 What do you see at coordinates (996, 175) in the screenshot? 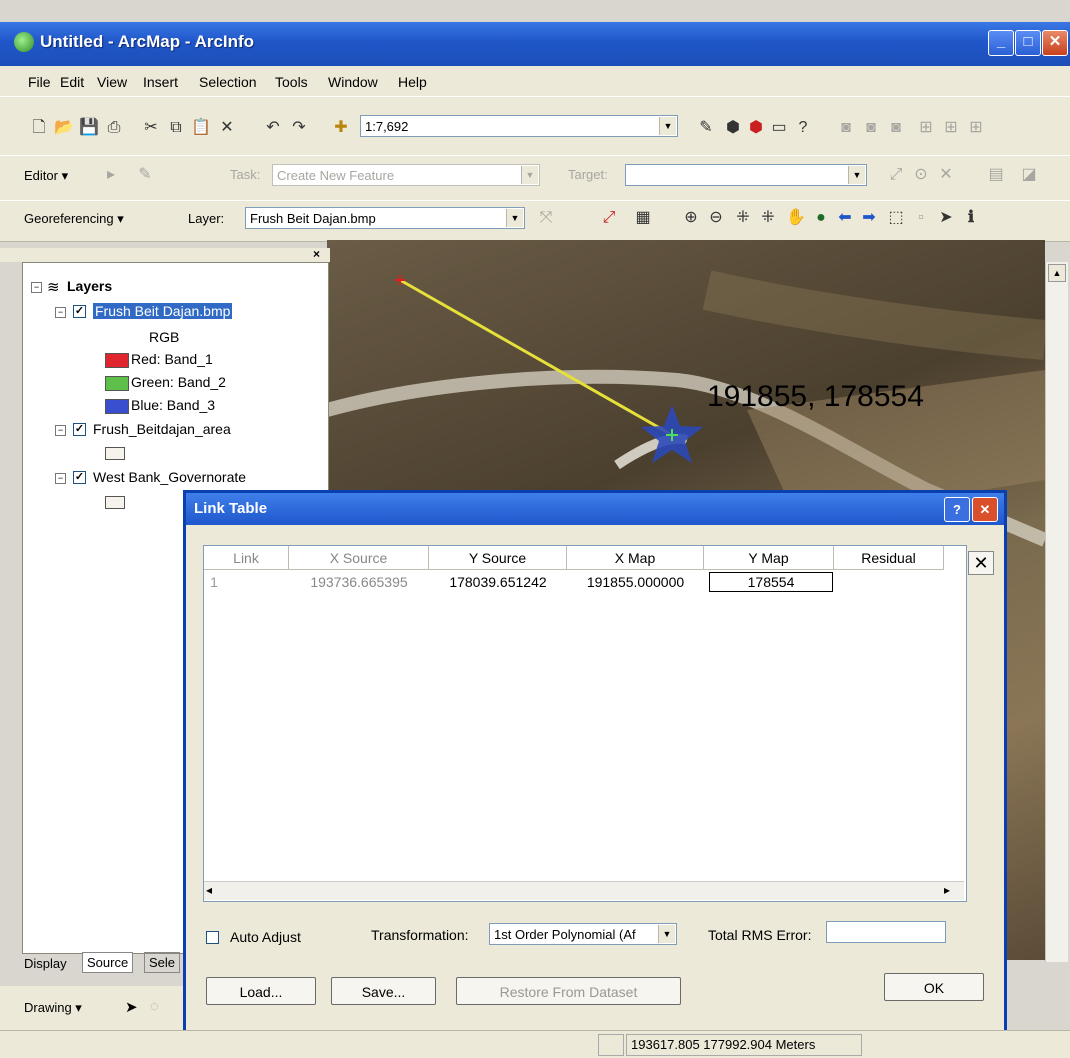
I see `table-icon: ▤` at bounding box center [996, 175].